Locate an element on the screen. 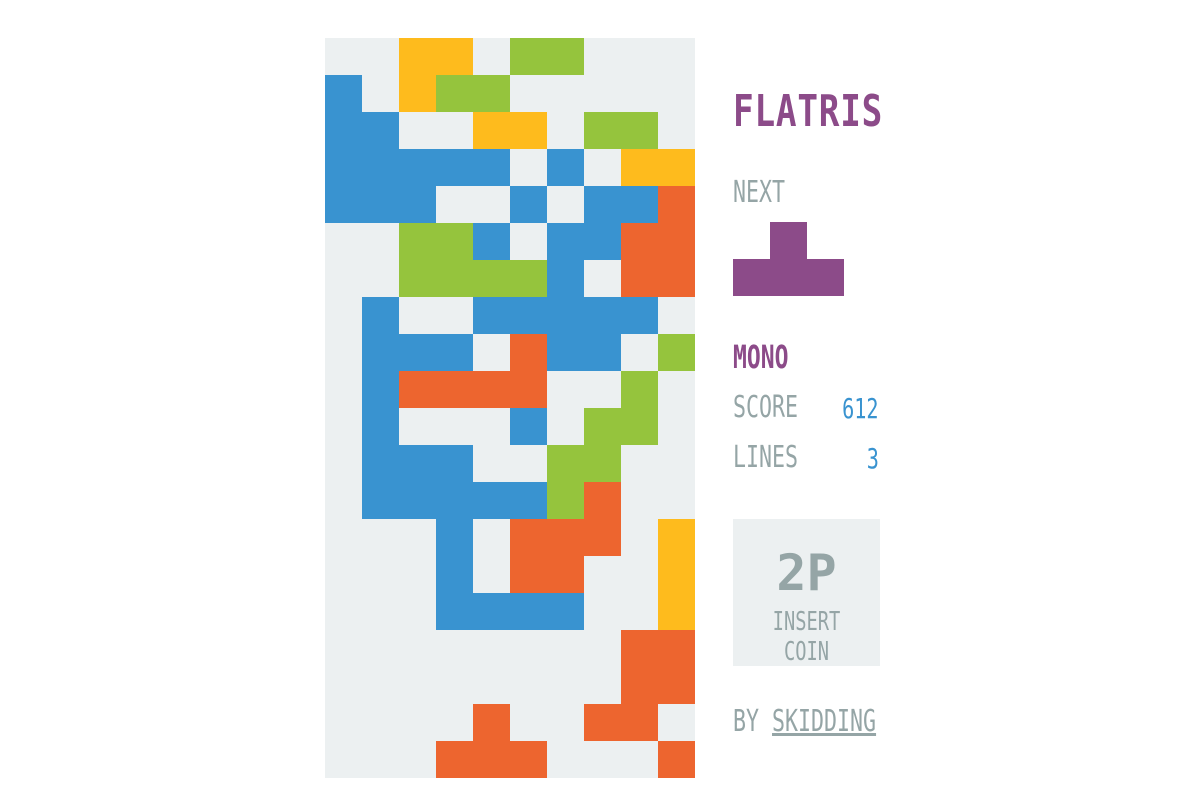 This screenshot has width=1199, height=805. next-piece-preview is located at coordinates (788, 259).